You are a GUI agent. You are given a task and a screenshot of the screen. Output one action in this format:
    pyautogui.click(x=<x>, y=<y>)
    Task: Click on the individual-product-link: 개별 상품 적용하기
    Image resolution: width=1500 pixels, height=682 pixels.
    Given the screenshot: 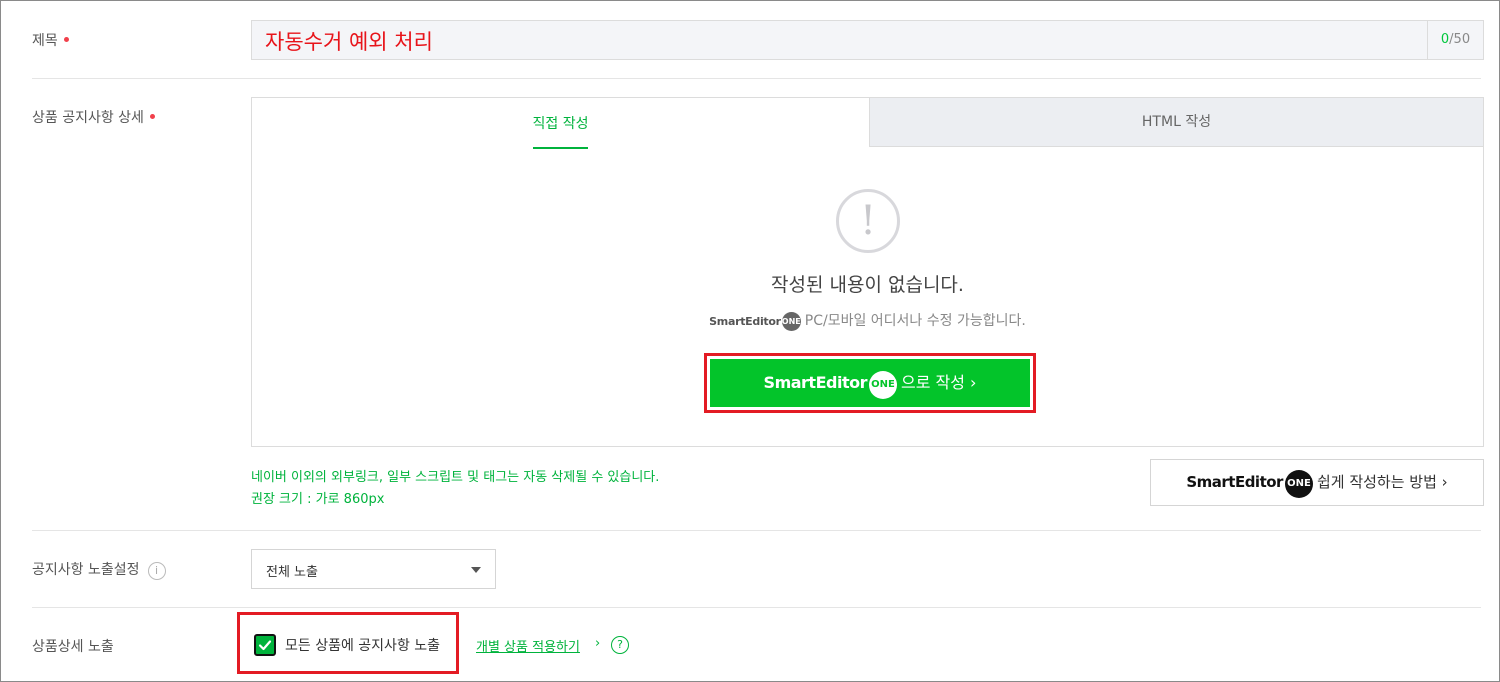 What is the action you would take?
    pyautogui.click(x=528, y=645)
    